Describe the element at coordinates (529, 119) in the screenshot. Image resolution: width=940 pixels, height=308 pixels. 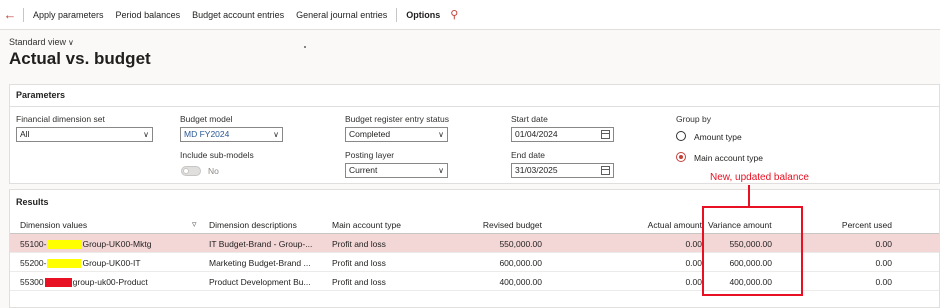
I see `start-date-label: Start date` at that location.